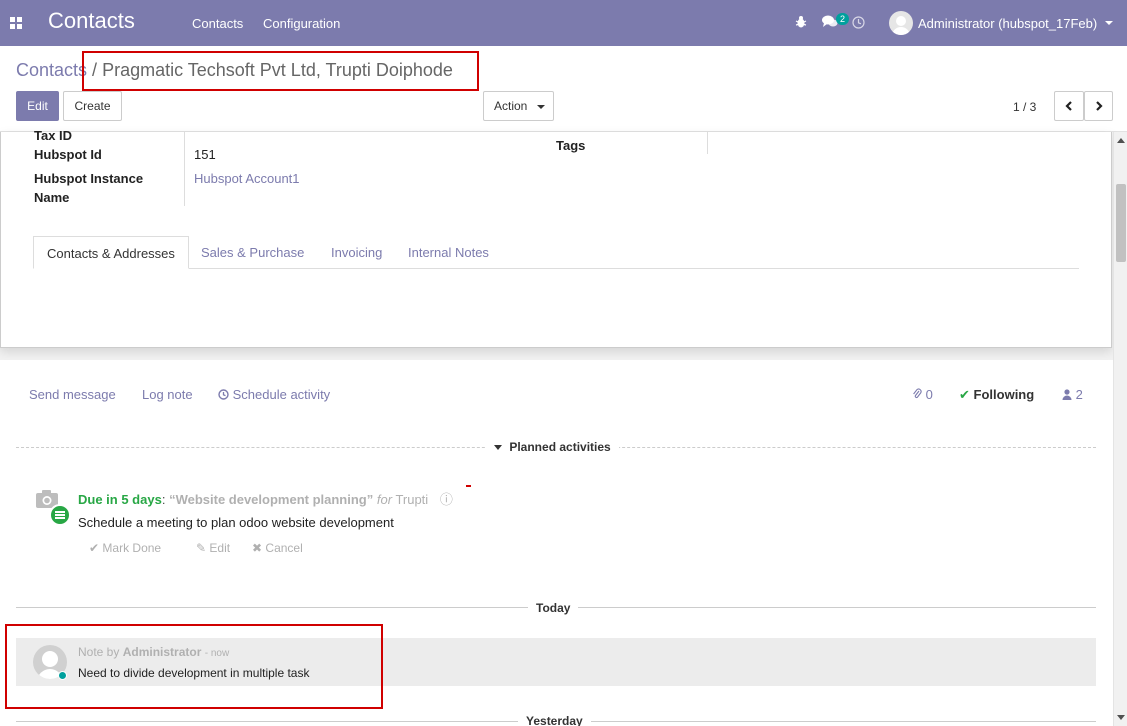  I want to click on following-button: ✔ Following, so click(996, 395).